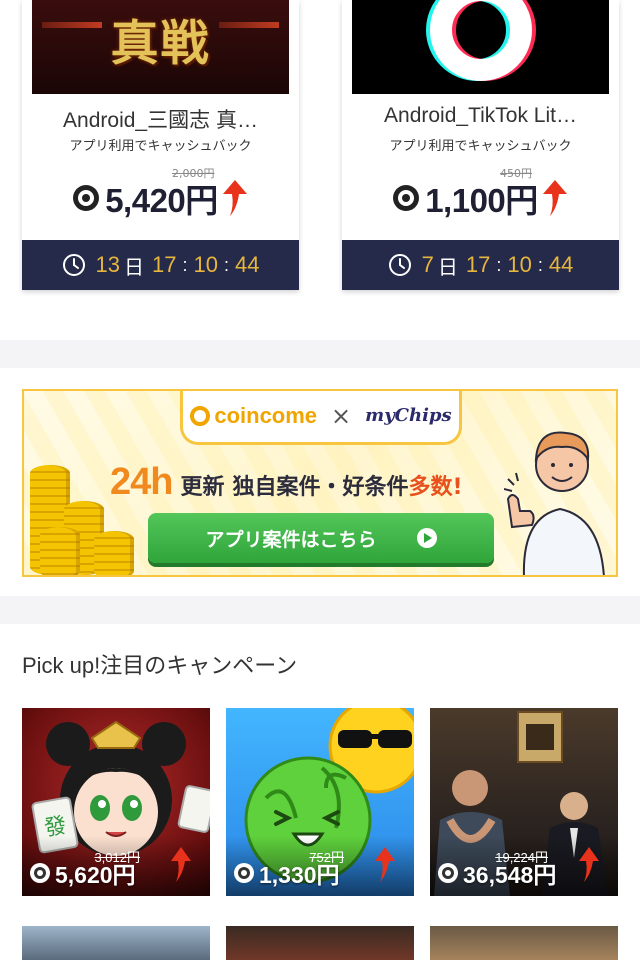 The width and height of the screenshot is (640, 960). Describe the element at coordinates (107, 264) in the screenshot. I see `timer-days: 13` at that location.